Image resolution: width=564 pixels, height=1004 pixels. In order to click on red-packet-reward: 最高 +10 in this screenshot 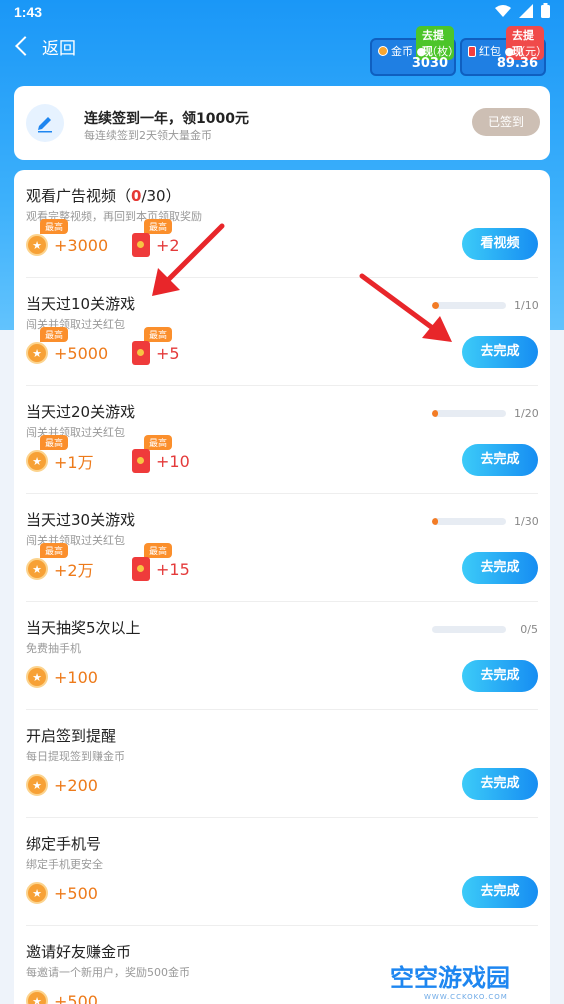, I will do `click(161, 454)`.